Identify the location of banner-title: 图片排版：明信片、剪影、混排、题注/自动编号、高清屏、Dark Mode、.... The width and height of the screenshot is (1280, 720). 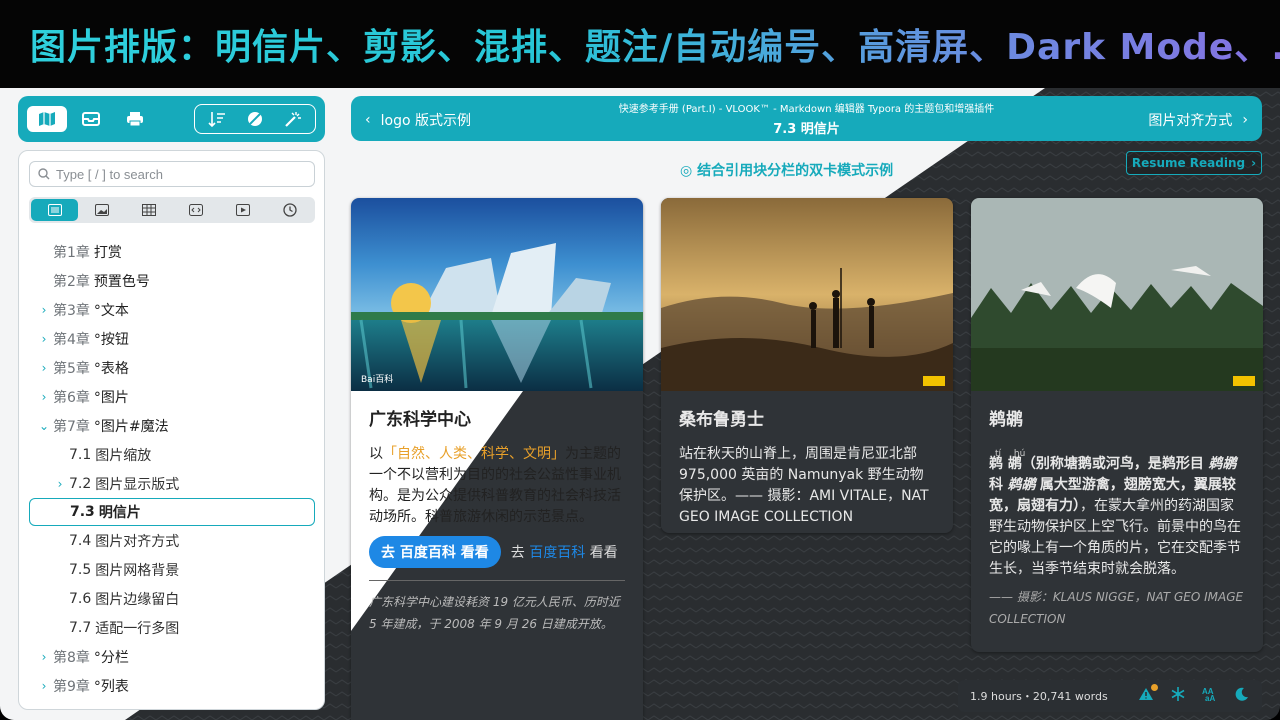
(655, 44).